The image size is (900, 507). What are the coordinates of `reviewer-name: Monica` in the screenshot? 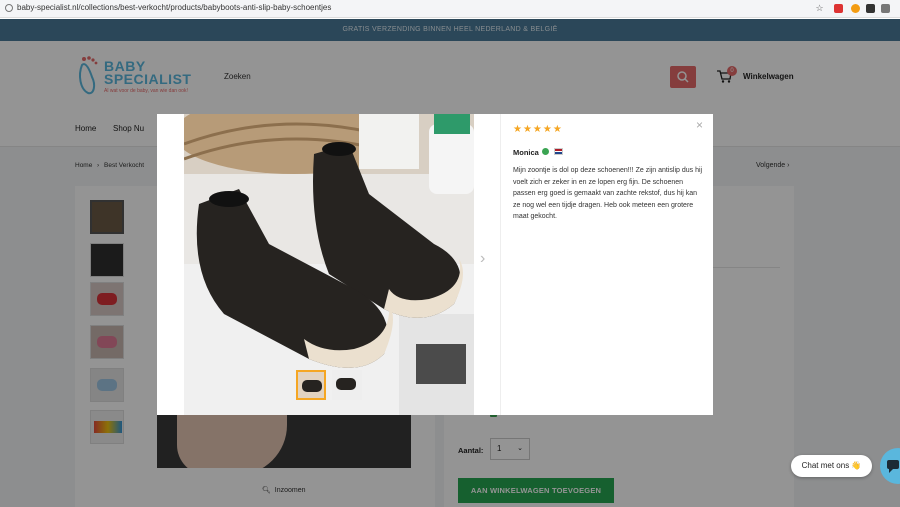 It's located at (526, 152).